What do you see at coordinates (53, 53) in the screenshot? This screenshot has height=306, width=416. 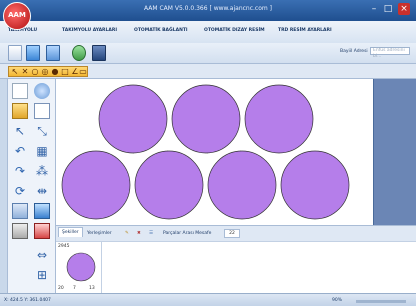 I see `layers-icon` at bounding box center [53, 53].